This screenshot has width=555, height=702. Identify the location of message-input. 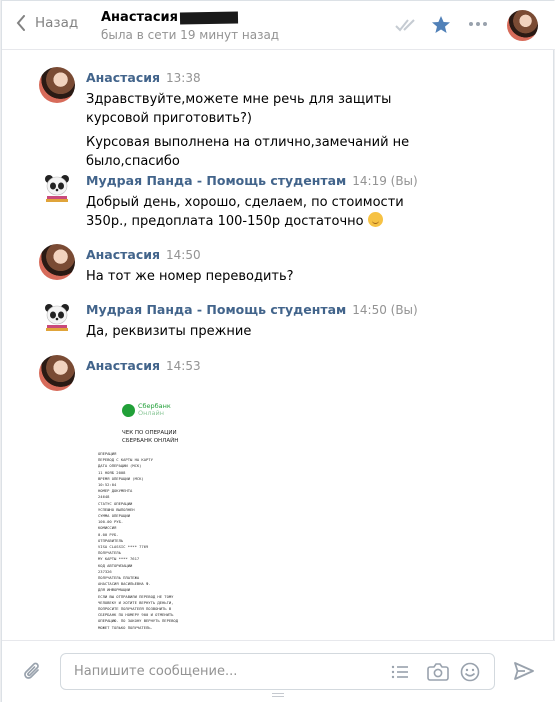
(221, 671).